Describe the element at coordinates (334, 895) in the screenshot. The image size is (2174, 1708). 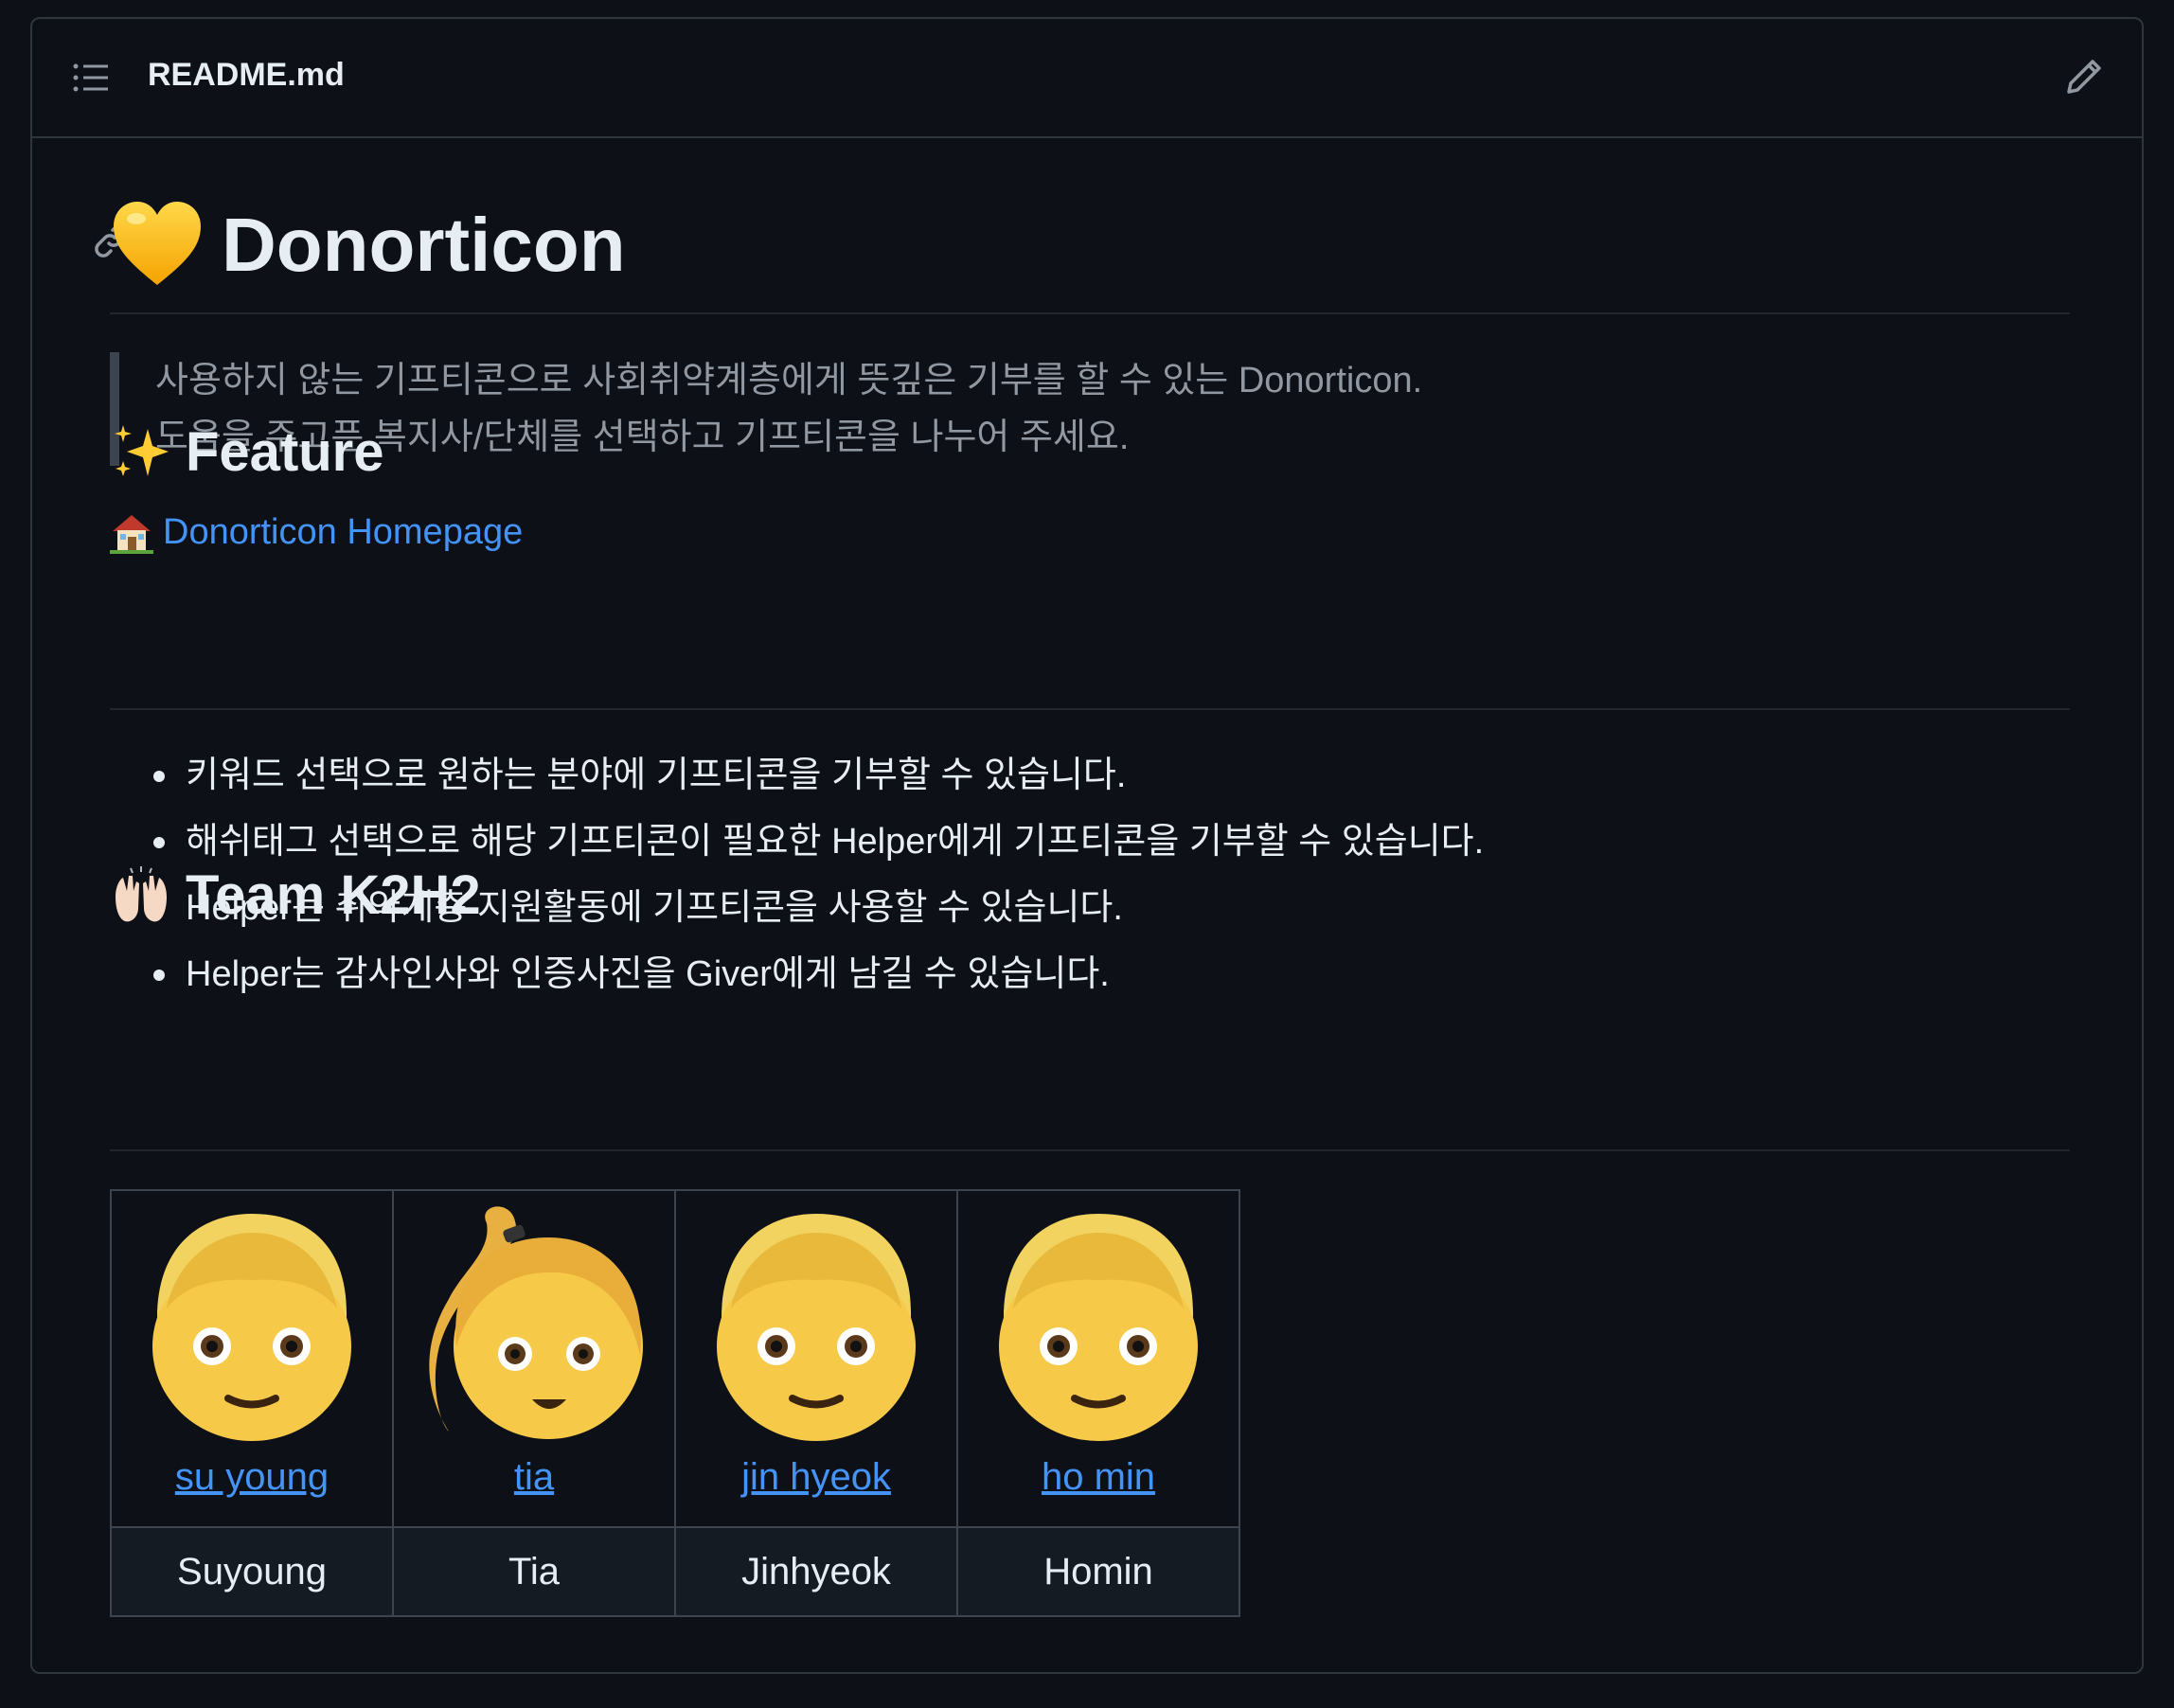
I see `team-heading-text: Team K2H2` at that location.